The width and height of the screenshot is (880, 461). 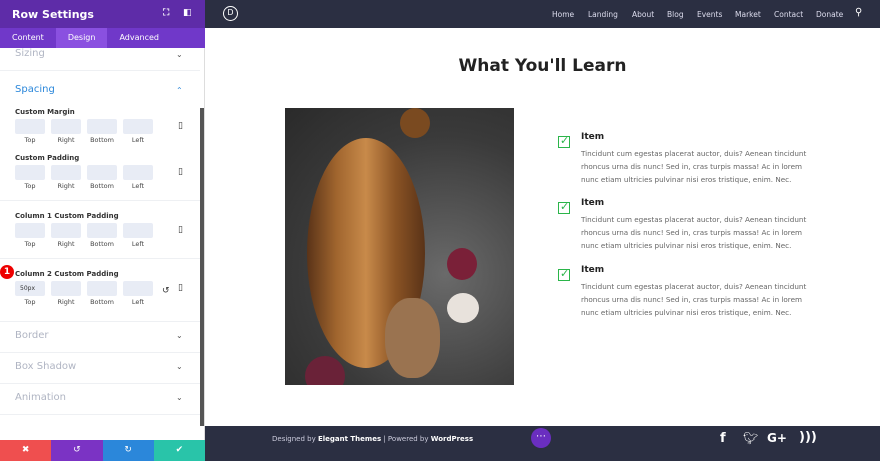 What do you see at coordinates (53, 14) in the screenshot?
I see `panel-title: Row Settings` at bounding box center [53, 14].